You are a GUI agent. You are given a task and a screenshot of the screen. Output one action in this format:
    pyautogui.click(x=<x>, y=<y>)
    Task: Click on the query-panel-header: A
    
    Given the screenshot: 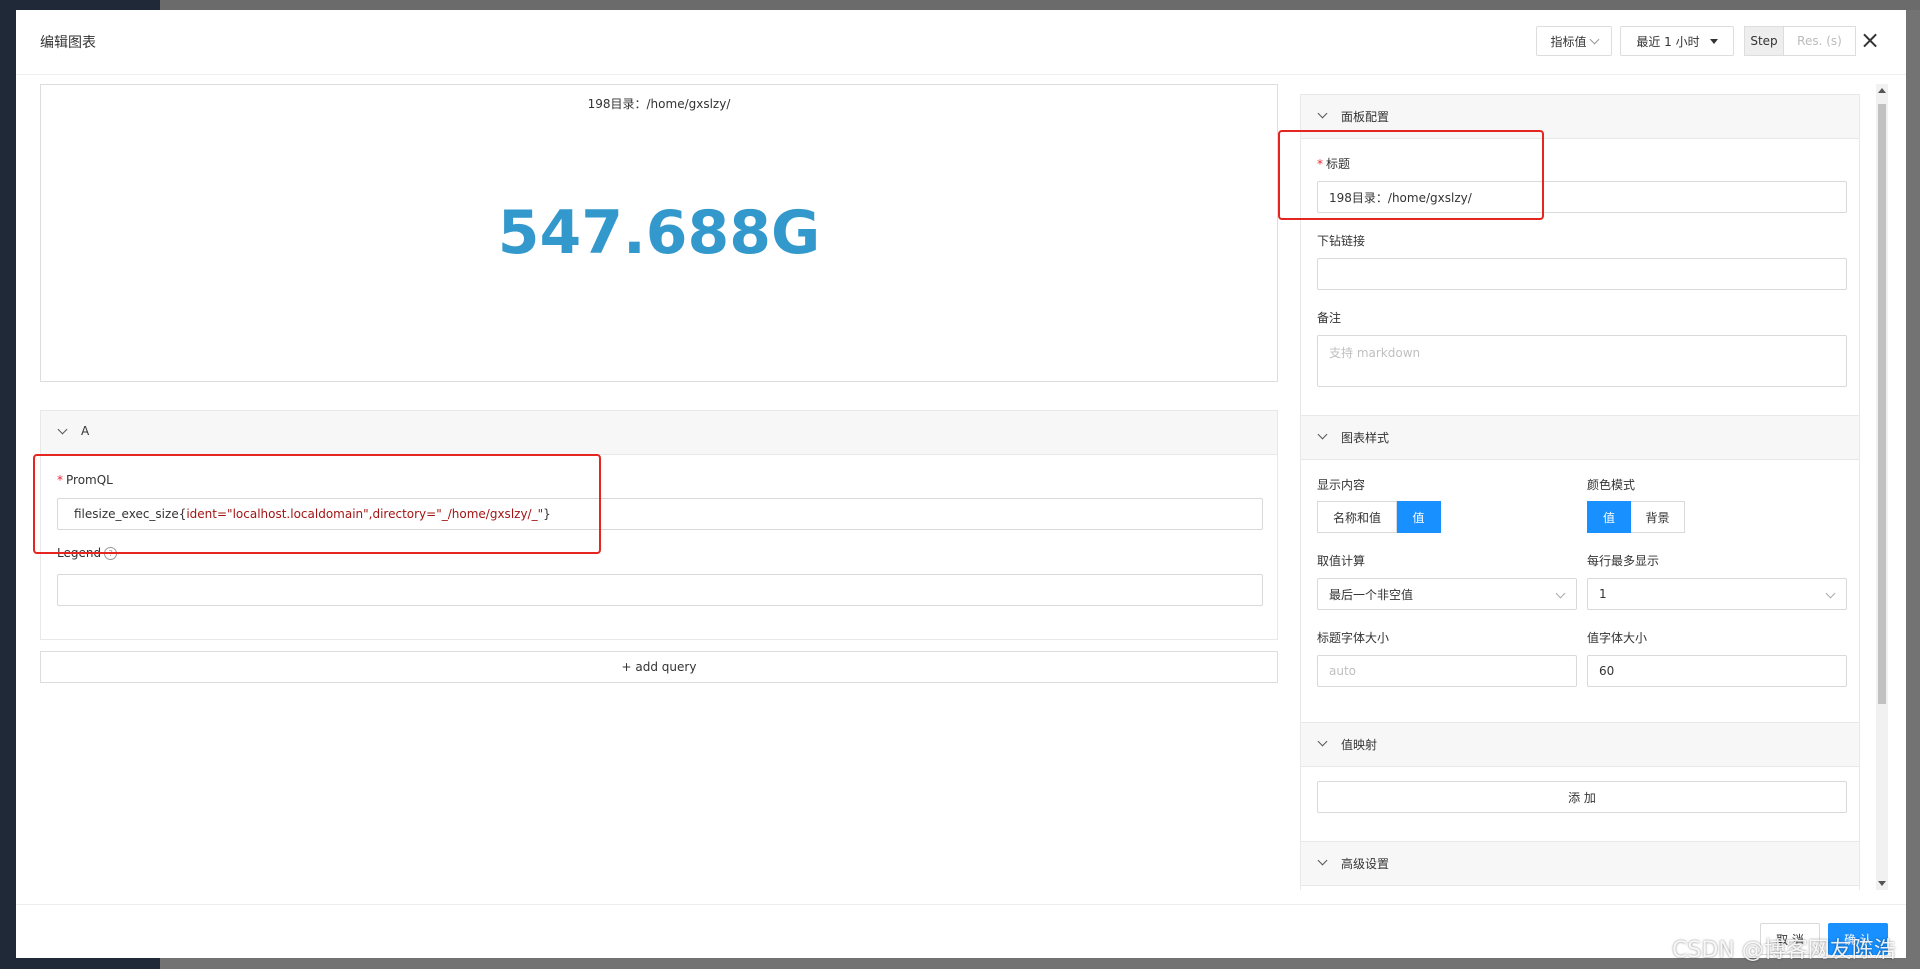 What is the action you would take?
    pyautogui.click(x=659, y=433)
    